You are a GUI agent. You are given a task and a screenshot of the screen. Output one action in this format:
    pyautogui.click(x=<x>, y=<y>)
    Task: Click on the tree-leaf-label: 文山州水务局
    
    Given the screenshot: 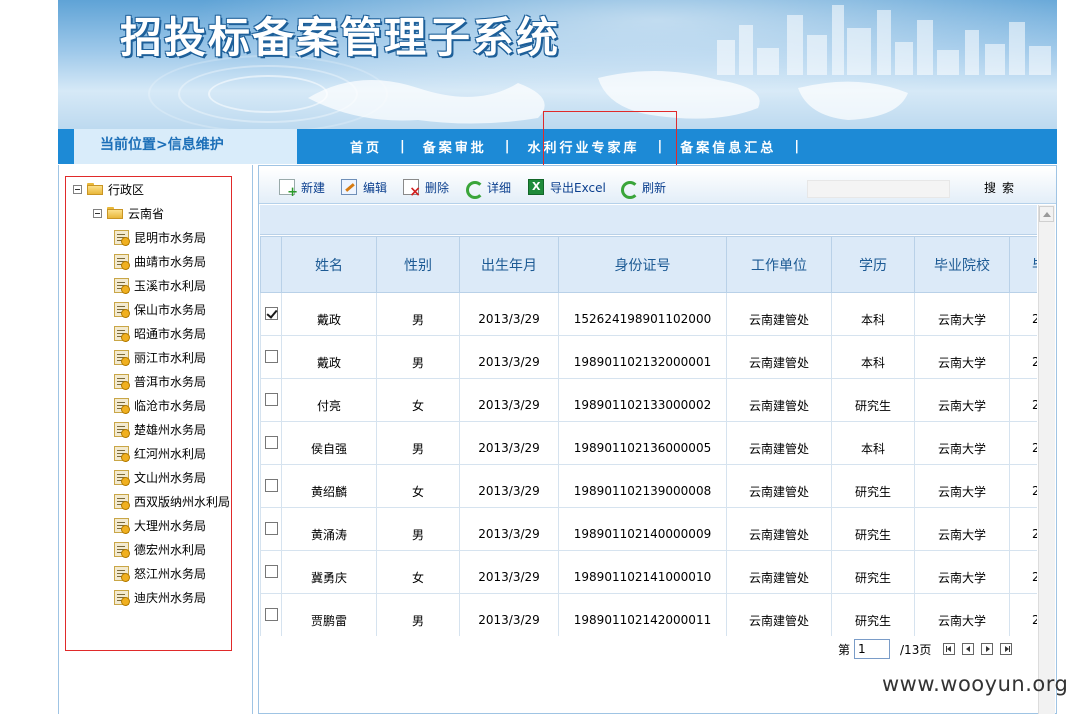 What is the action you would take?
    pyautogui.click(x=170, y=477)
    